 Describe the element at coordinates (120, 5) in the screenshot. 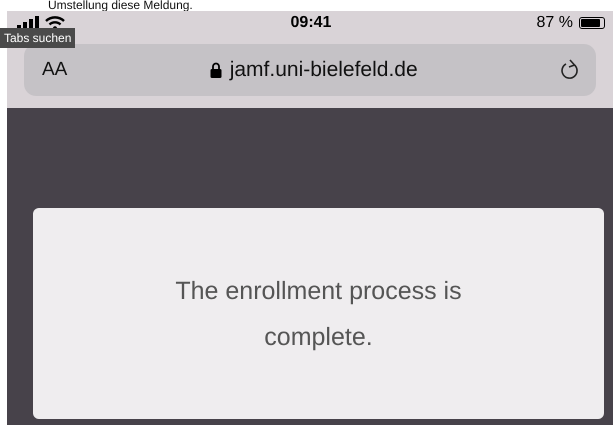

I see `caption-text: Umstellung diese Meldung.` at that location.